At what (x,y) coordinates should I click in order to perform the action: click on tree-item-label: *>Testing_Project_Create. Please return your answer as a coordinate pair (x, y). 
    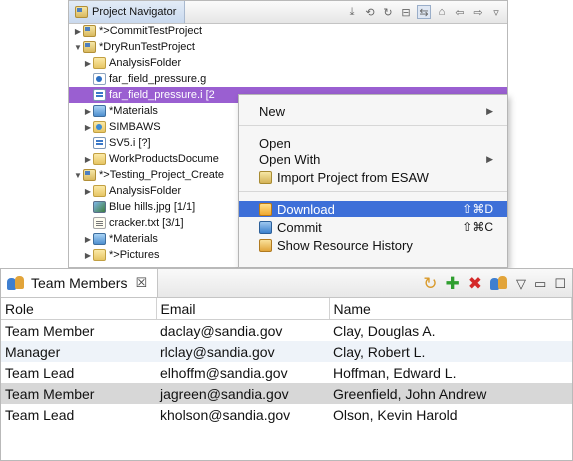
    Looking at the image, I should click on (162, 175).